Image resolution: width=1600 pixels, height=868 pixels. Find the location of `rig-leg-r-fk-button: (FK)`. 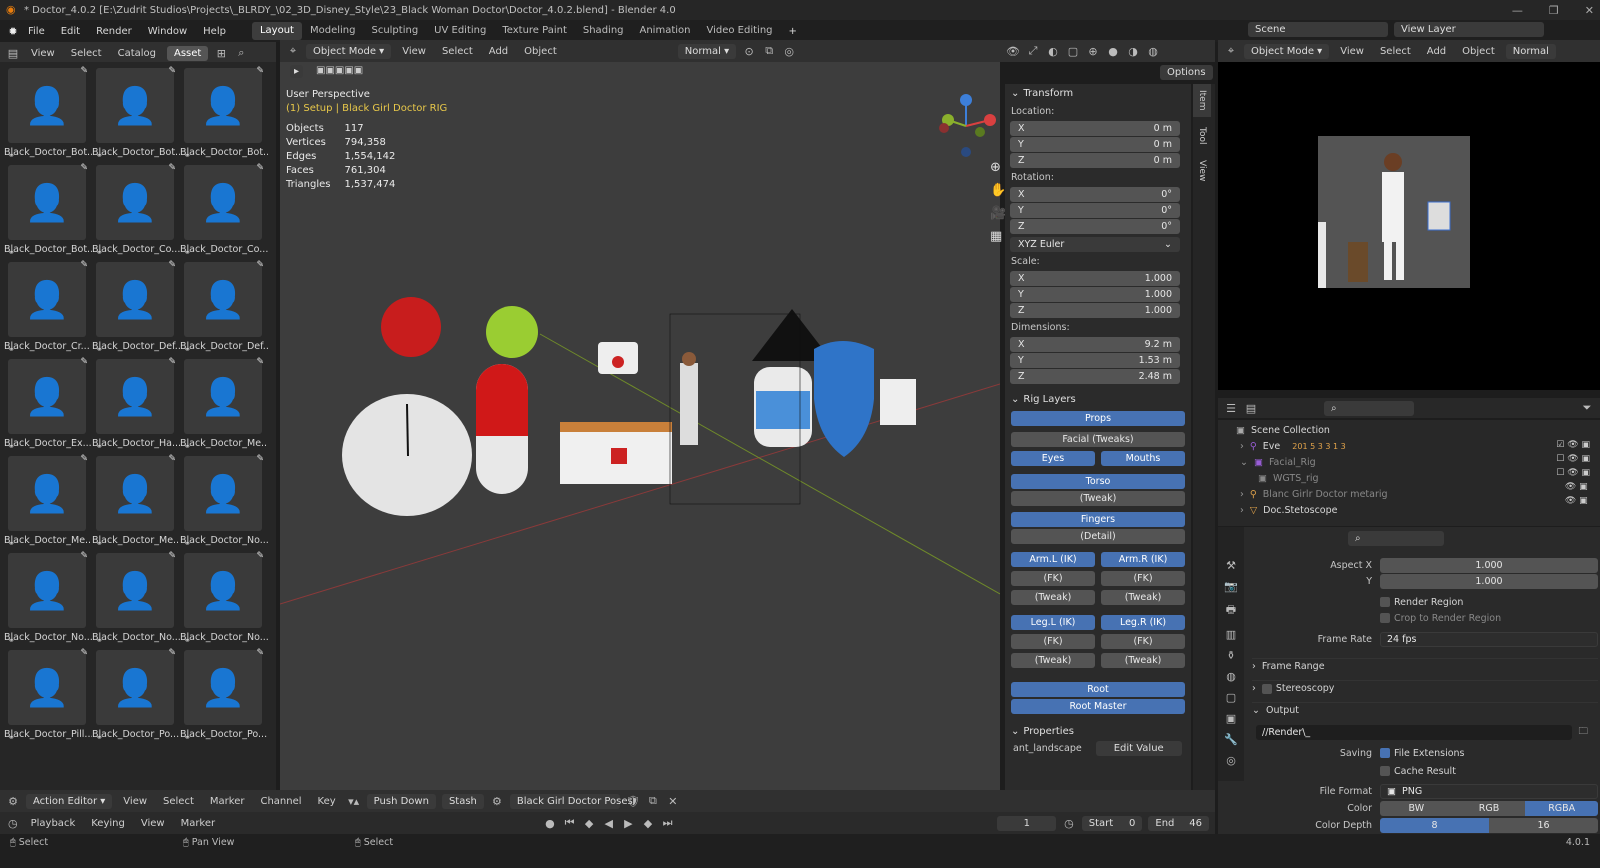

rig-leg-r-fk-button: (FK) is located at coordinates (1143, 641).